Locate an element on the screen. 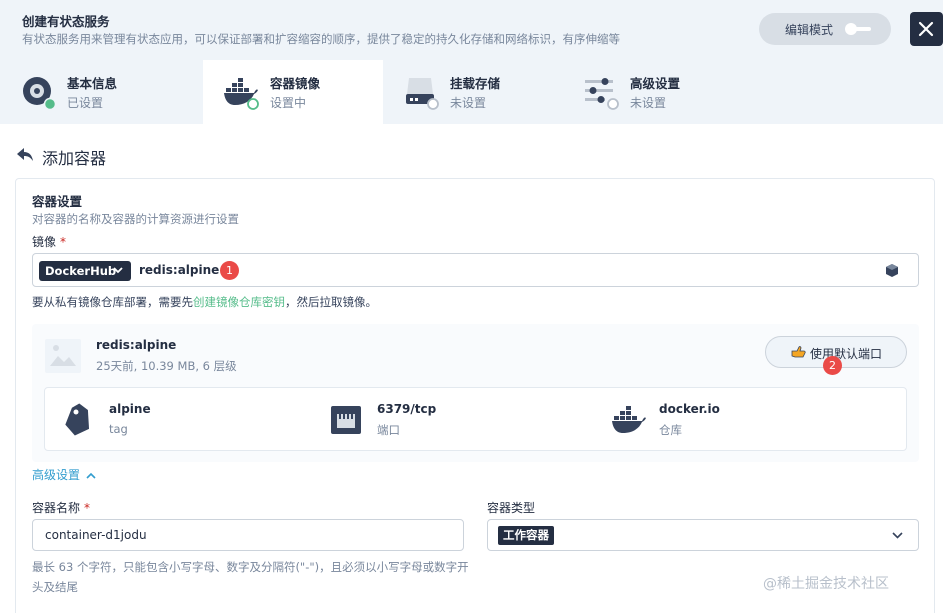  step-basic-info: 基本信息 已设置 is located at coordinates (90, 92).